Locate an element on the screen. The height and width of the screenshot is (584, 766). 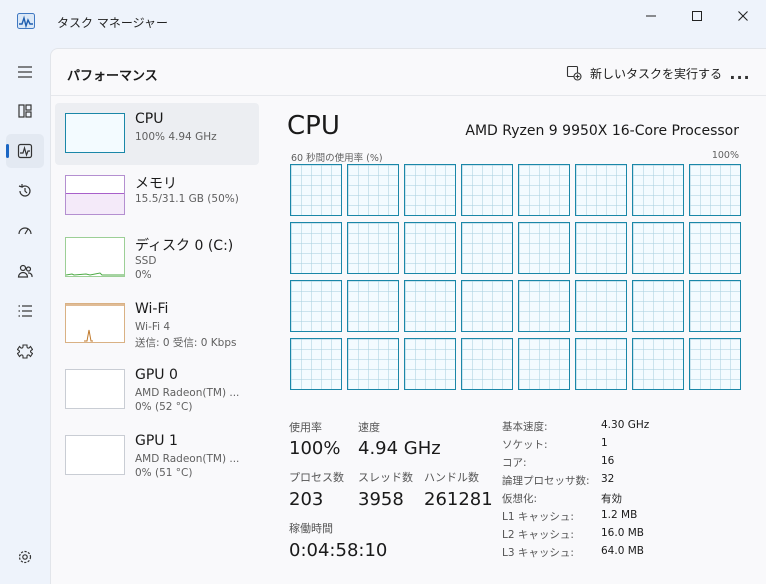
nav-performance is located at coordinates (25, 151).